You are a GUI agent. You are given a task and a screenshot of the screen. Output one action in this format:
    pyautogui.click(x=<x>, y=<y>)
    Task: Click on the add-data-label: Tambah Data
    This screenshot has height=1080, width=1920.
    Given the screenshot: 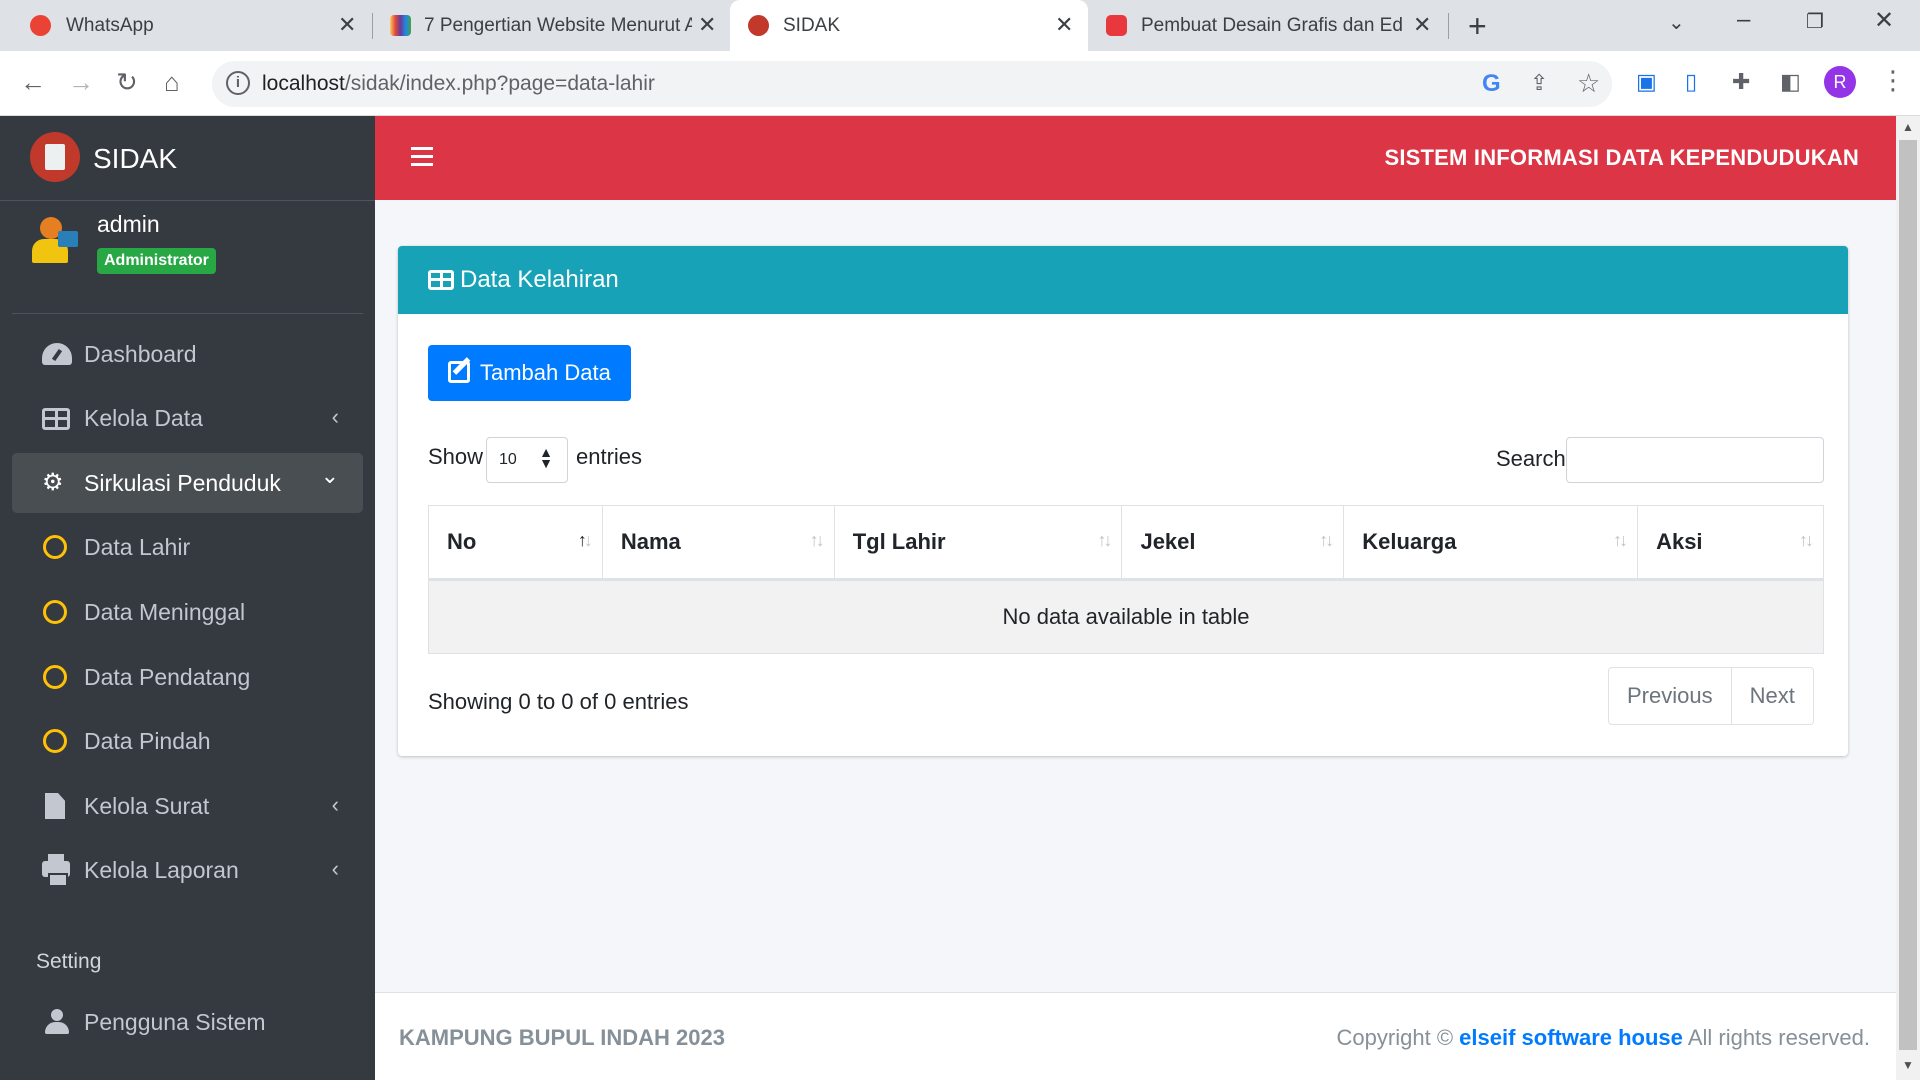 What is the action you would take?
    pyautogui.click(x=545, y=372)
    